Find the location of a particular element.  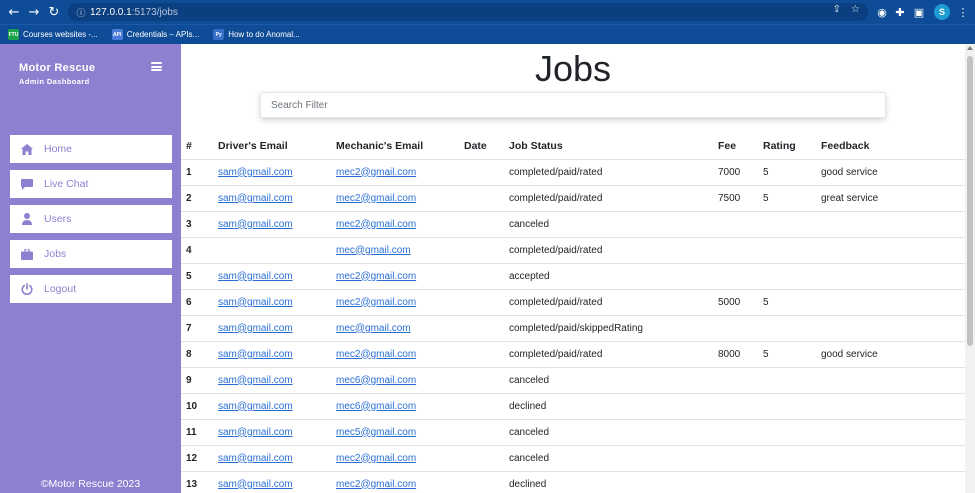

sidebar-item-logout: Logout is located at coordinates (91, 289).